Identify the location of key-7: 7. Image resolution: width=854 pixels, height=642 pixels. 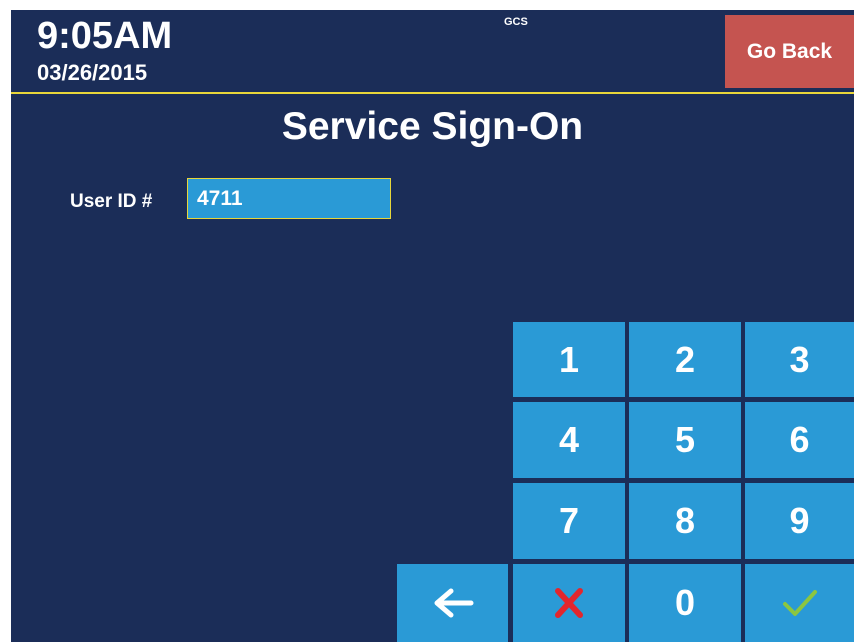
(569, 521).